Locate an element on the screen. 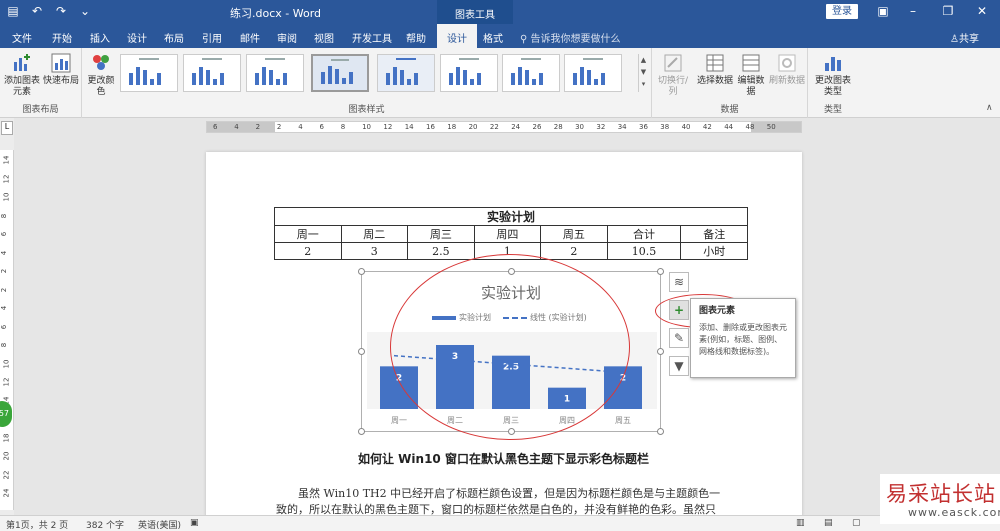 The width and height of the screenshot is (1000, 531). tab-chart-design: 设计 is located at coordinates (457, 36).